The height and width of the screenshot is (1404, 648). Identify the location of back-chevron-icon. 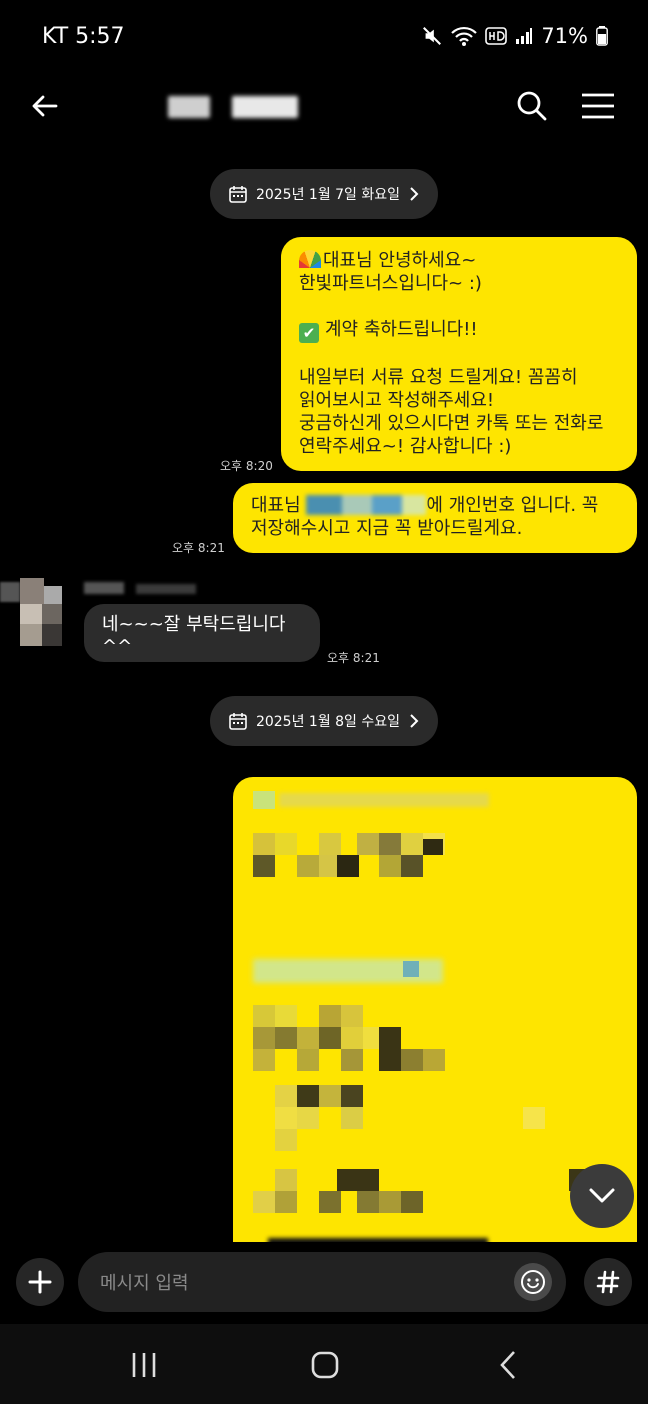
(507, 1365).